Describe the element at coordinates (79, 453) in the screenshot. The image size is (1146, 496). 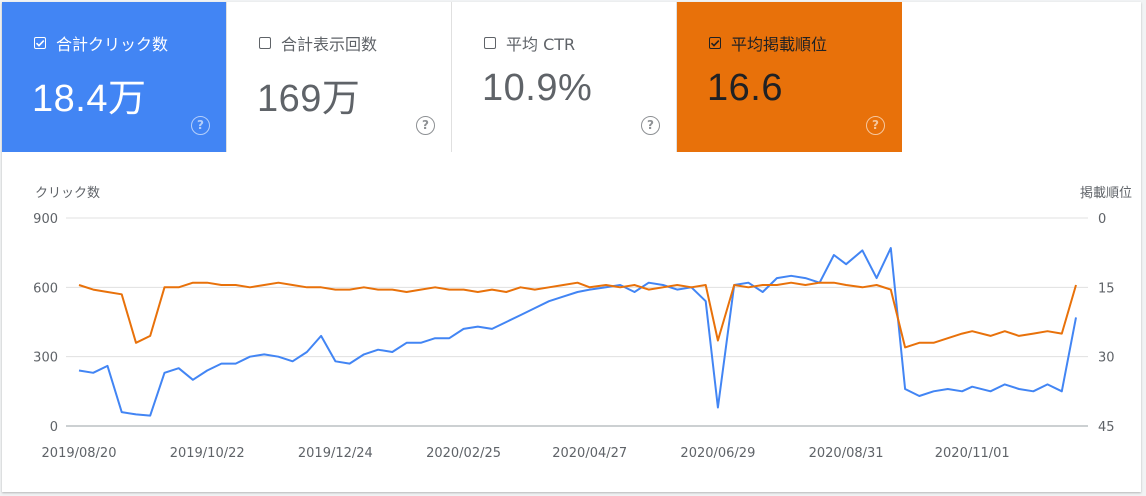
I see `x-tick-label: 2019/08/20` at that location.